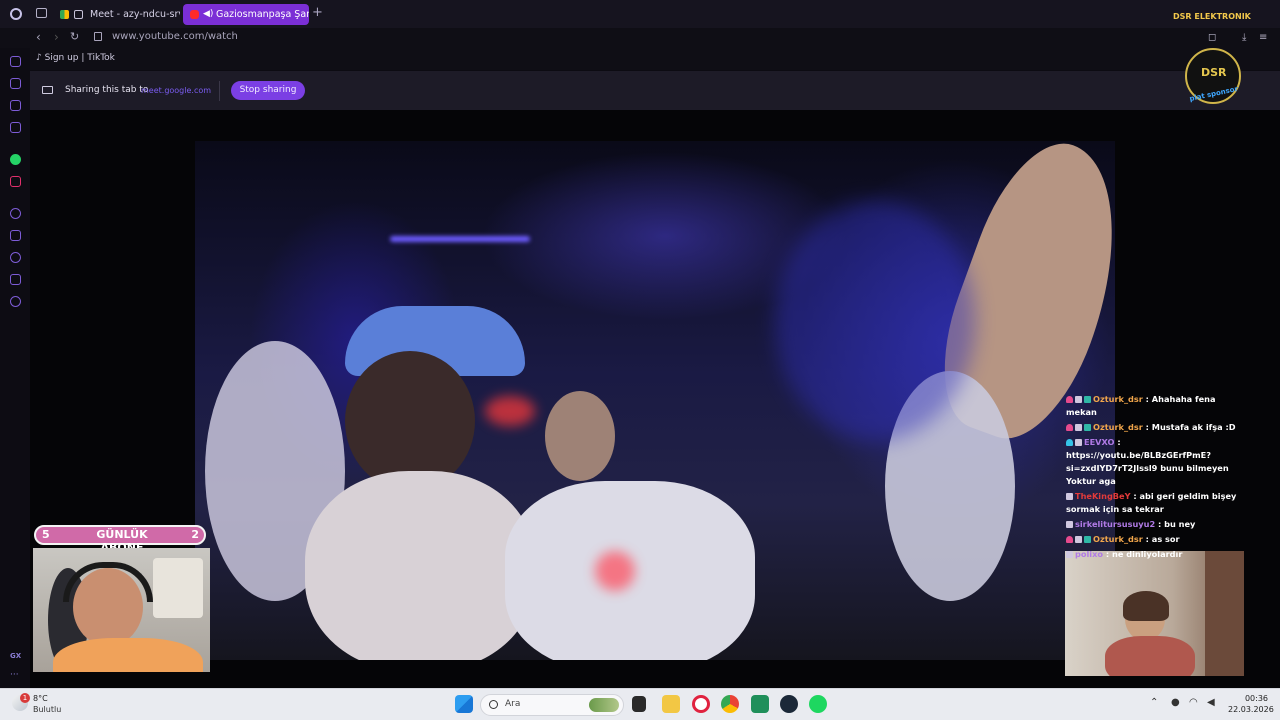 Image resolution: width=1280 pixels, height=720 pixels. What do you see at coordinates (40, 698) in the screenshot?
I see `weather-temperature: 8°C` at bounding box center [40, 698].